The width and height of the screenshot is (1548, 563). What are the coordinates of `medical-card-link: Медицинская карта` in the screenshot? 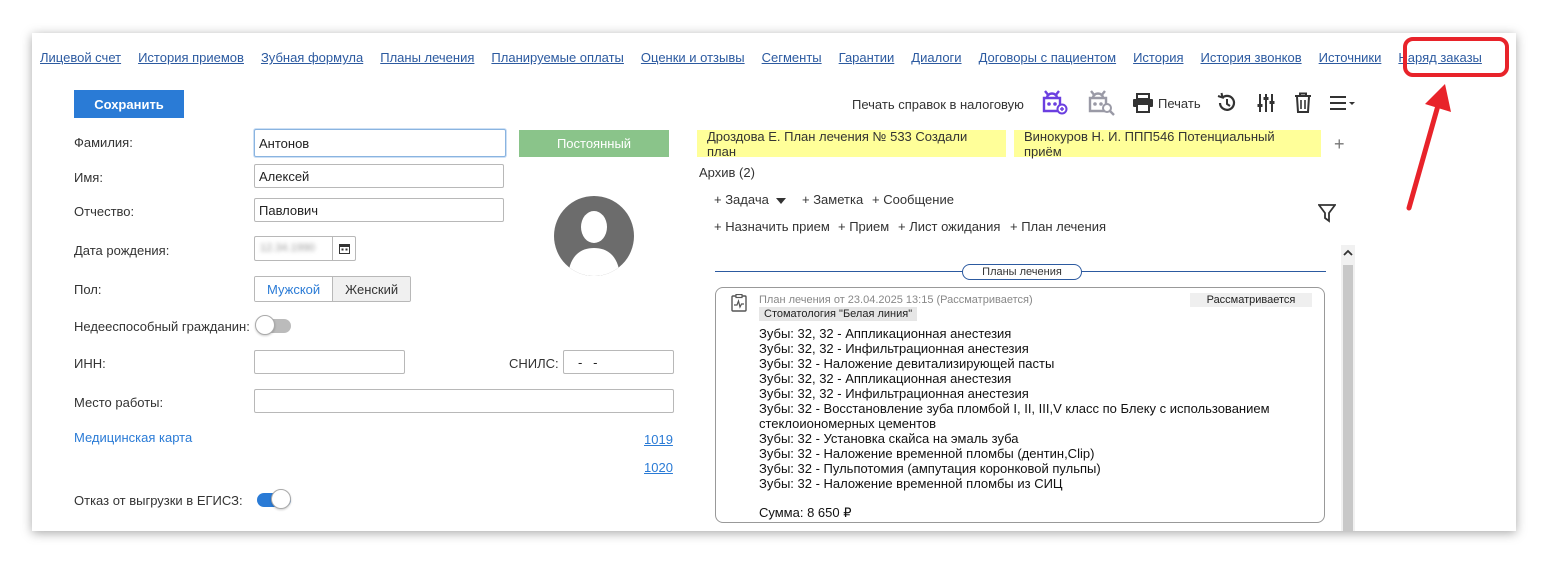 It's located at (133, 437).